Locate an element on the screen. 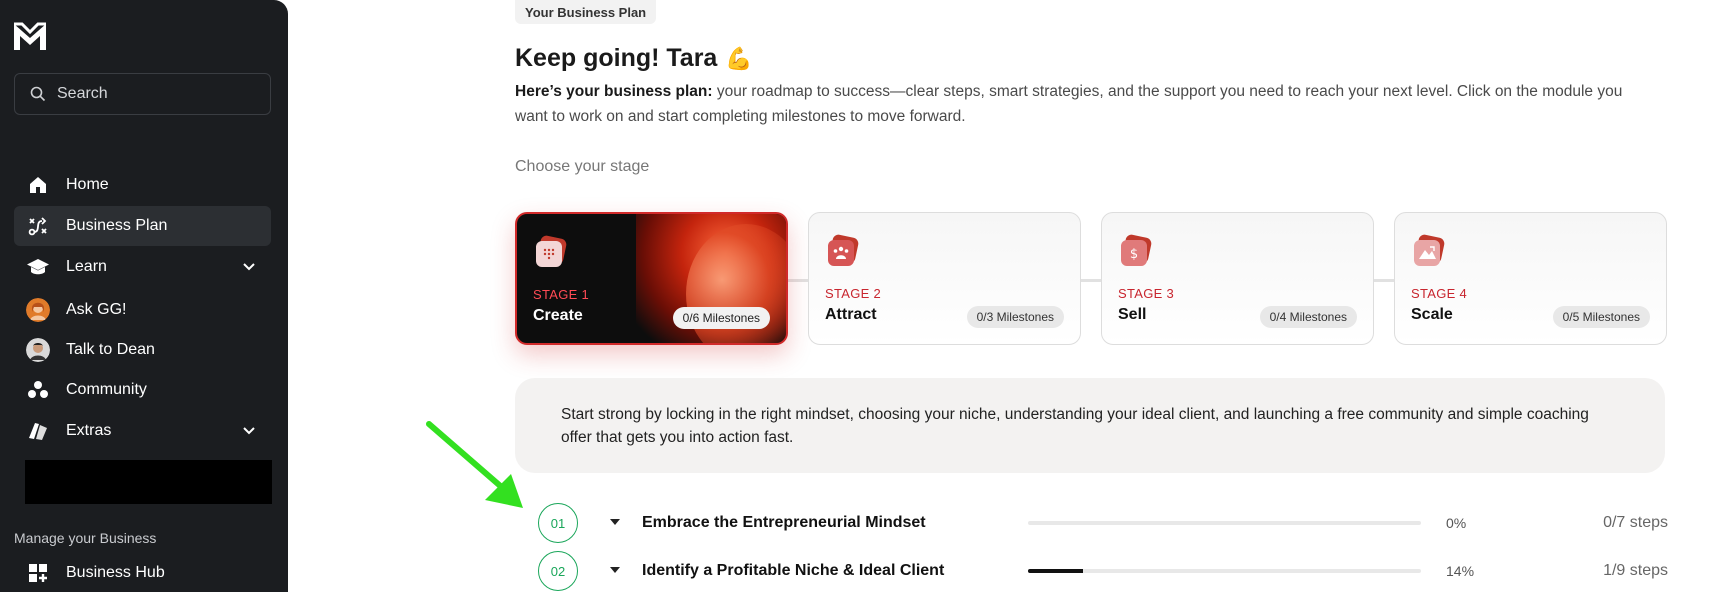 The width and height of the screenshot is (1719, 592). sidebar-item-ask-gg: Ask GG! is located at coordinates (142, 310).